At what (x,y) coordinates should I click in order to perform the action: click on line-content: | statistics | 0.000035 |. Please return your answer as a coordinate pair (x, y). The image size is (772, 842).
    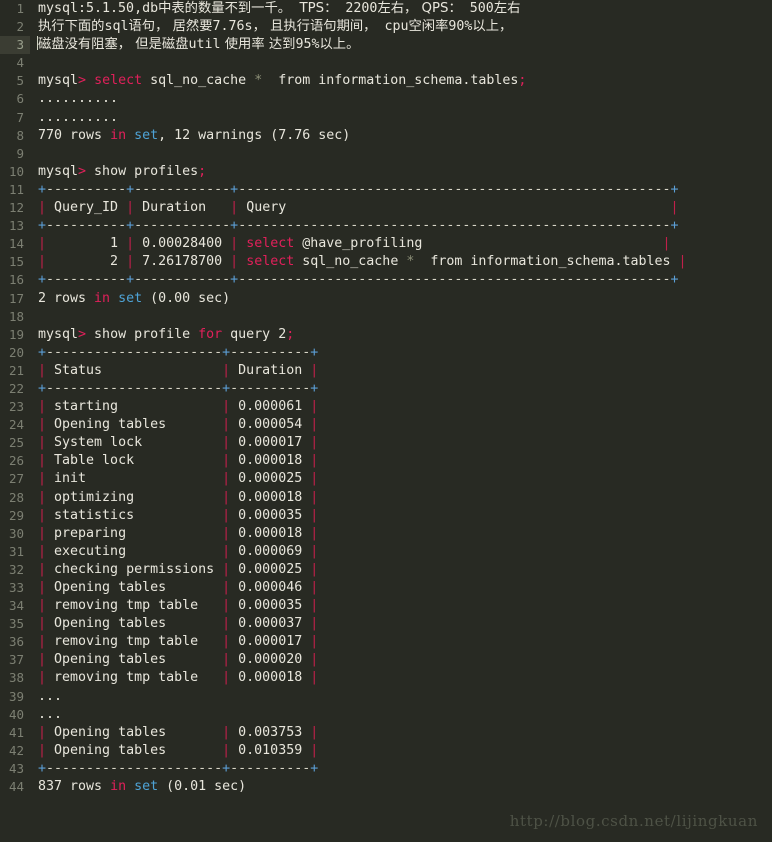
    Looking at the image, I should click on (401, 516).